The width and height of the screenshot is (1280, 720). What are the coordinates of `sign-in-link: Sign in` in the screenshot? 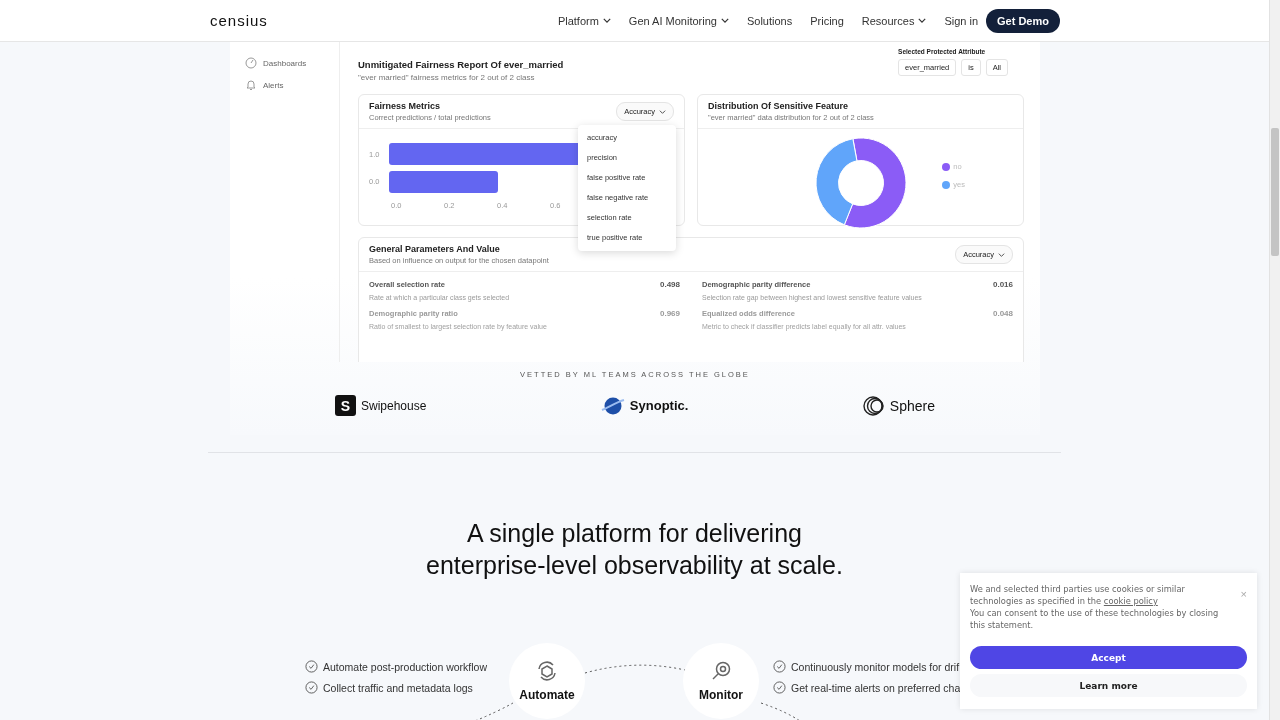 It's located at (961, 20).